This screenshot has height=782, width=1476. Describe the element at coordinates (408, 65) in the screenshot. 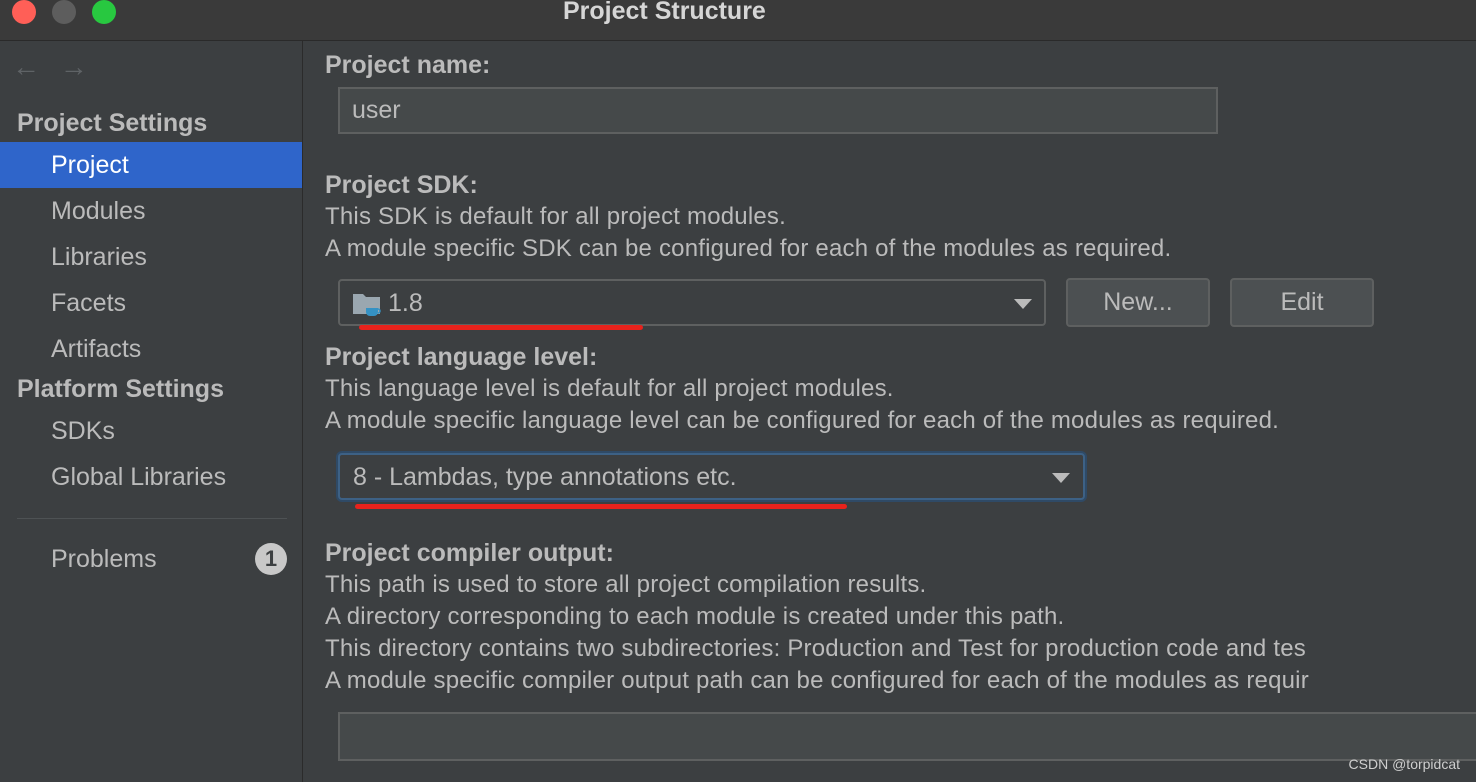

I see `project-name-label: Project name:` at that location.